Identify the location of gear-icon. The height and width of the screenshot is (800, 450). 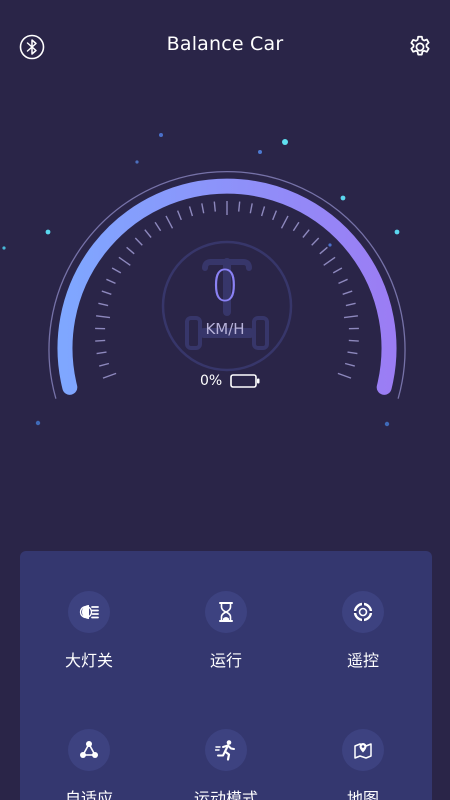
(420, 45).